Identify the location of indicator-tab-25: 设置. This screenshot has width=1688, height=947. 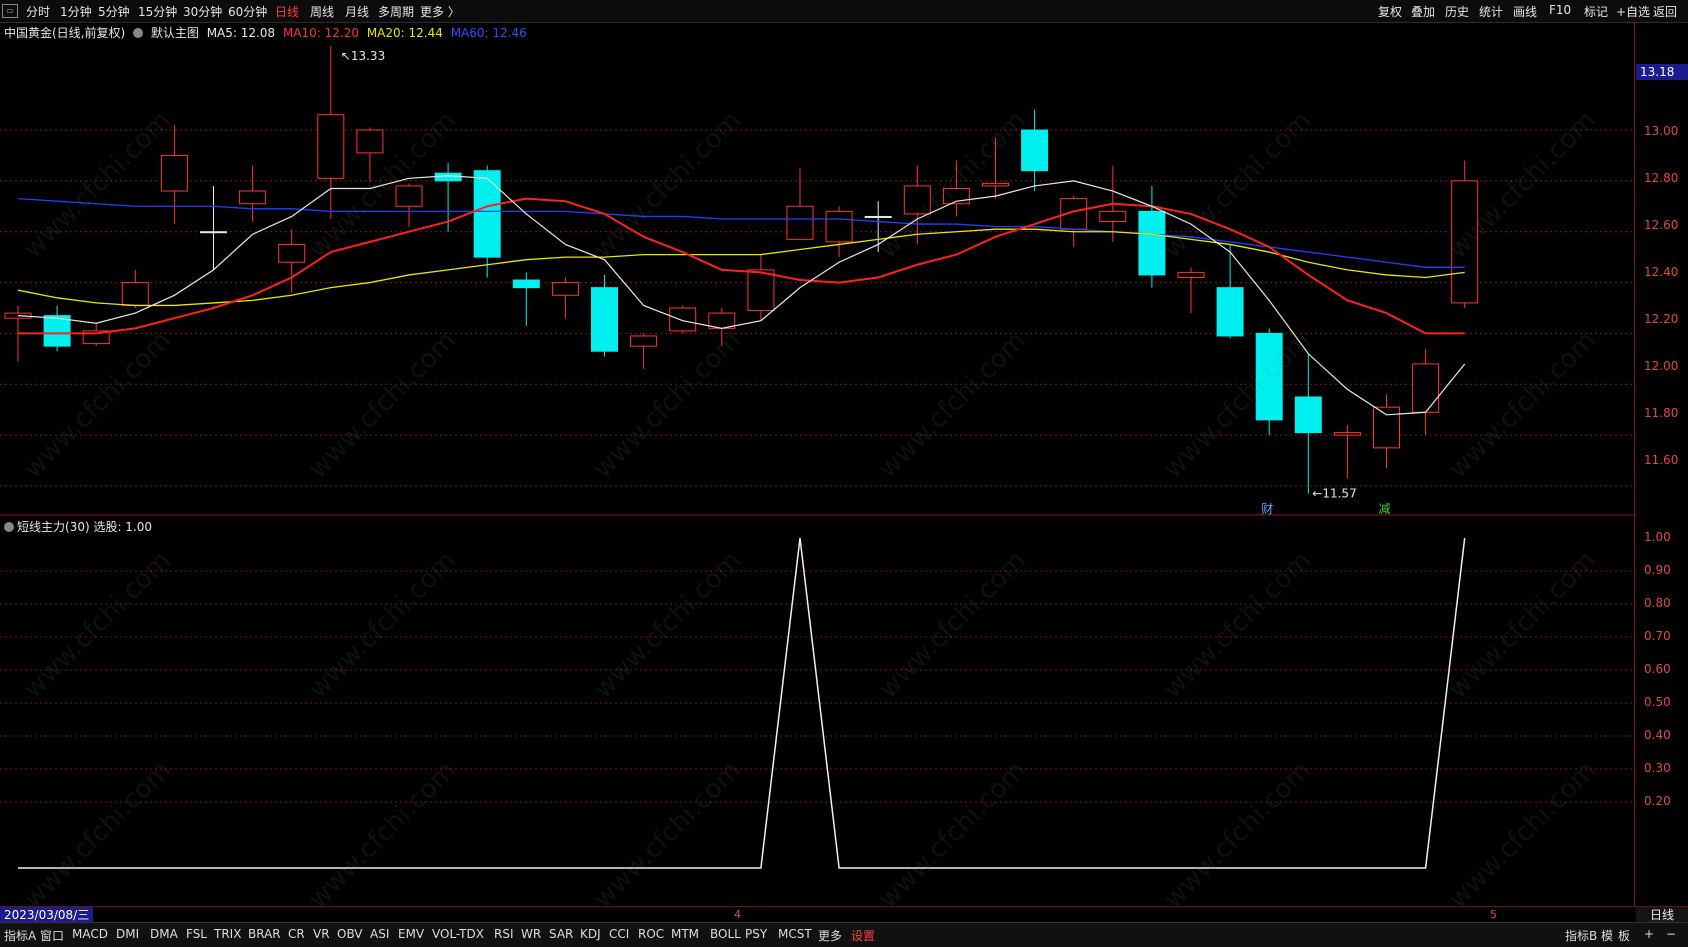
(863, 935).